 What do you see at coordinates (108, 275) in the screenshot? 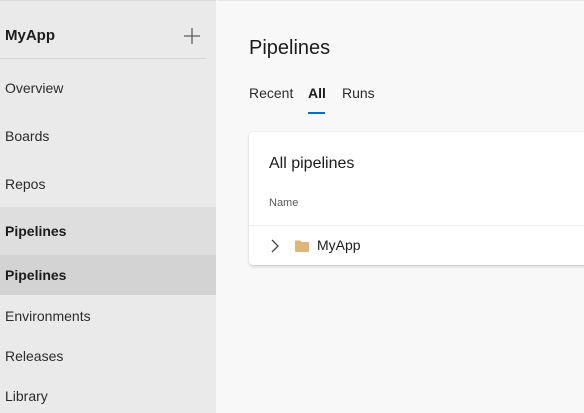
I see `sidebar-item-pipelines: Pipelines` at bounding box center [108, 275].